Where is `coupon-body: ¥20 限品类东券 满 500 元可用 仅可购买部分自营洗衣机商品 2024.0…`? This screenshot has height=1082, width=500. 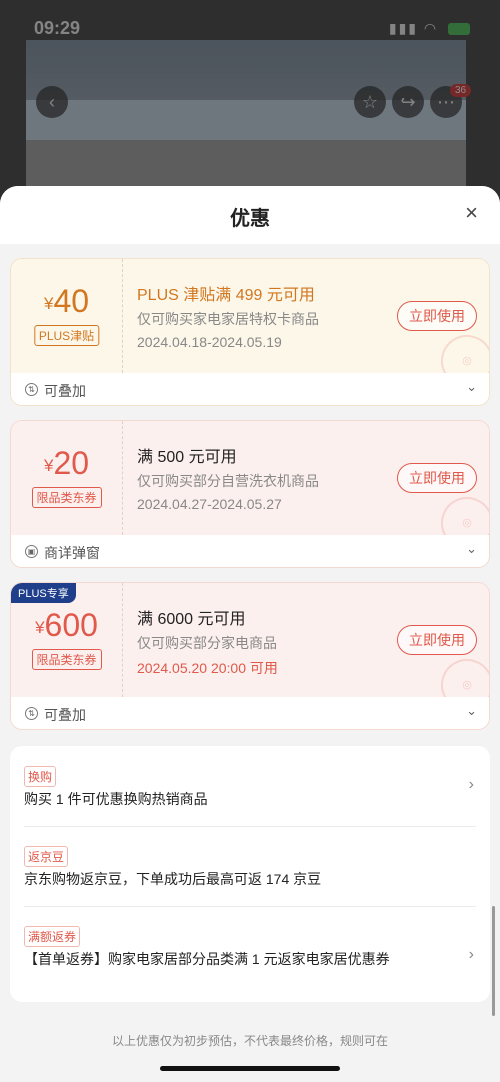
coupon-body: ¥20 限品类东券 满 500 元可用 仅可购买部分自营洗衣机商品 2024.0… is located at coordinates (250, 489).